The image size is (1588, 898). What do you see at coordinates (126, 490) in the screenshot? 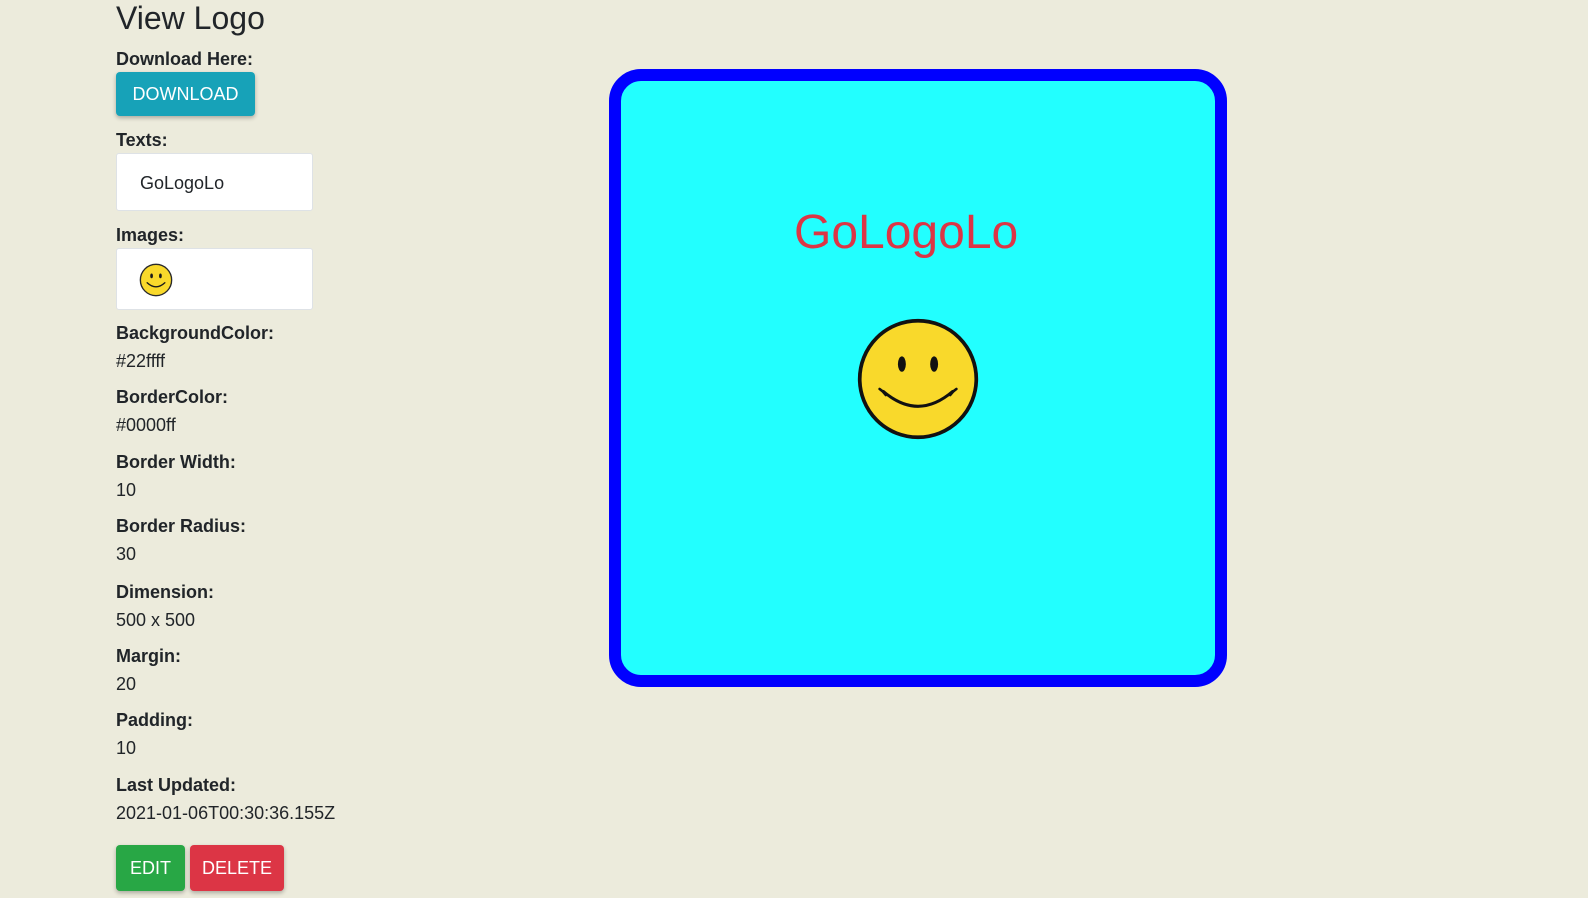
I see `border-width-value: 10` at bounding box center [126, 490].